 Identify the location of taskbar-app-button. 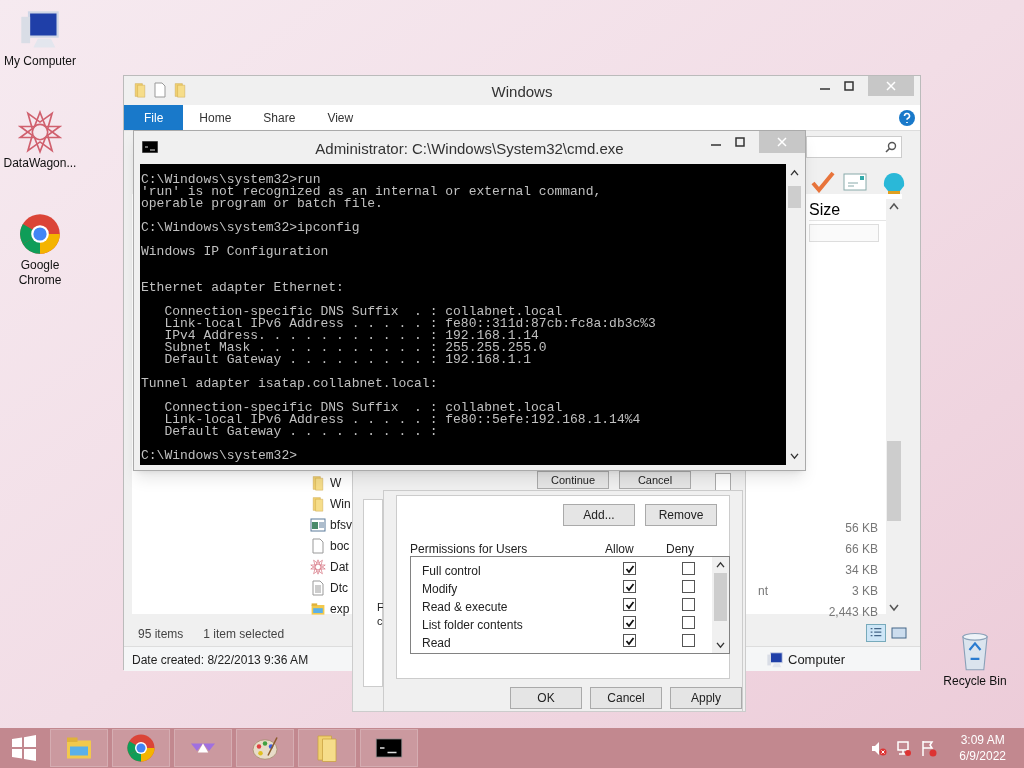
(389, 748).